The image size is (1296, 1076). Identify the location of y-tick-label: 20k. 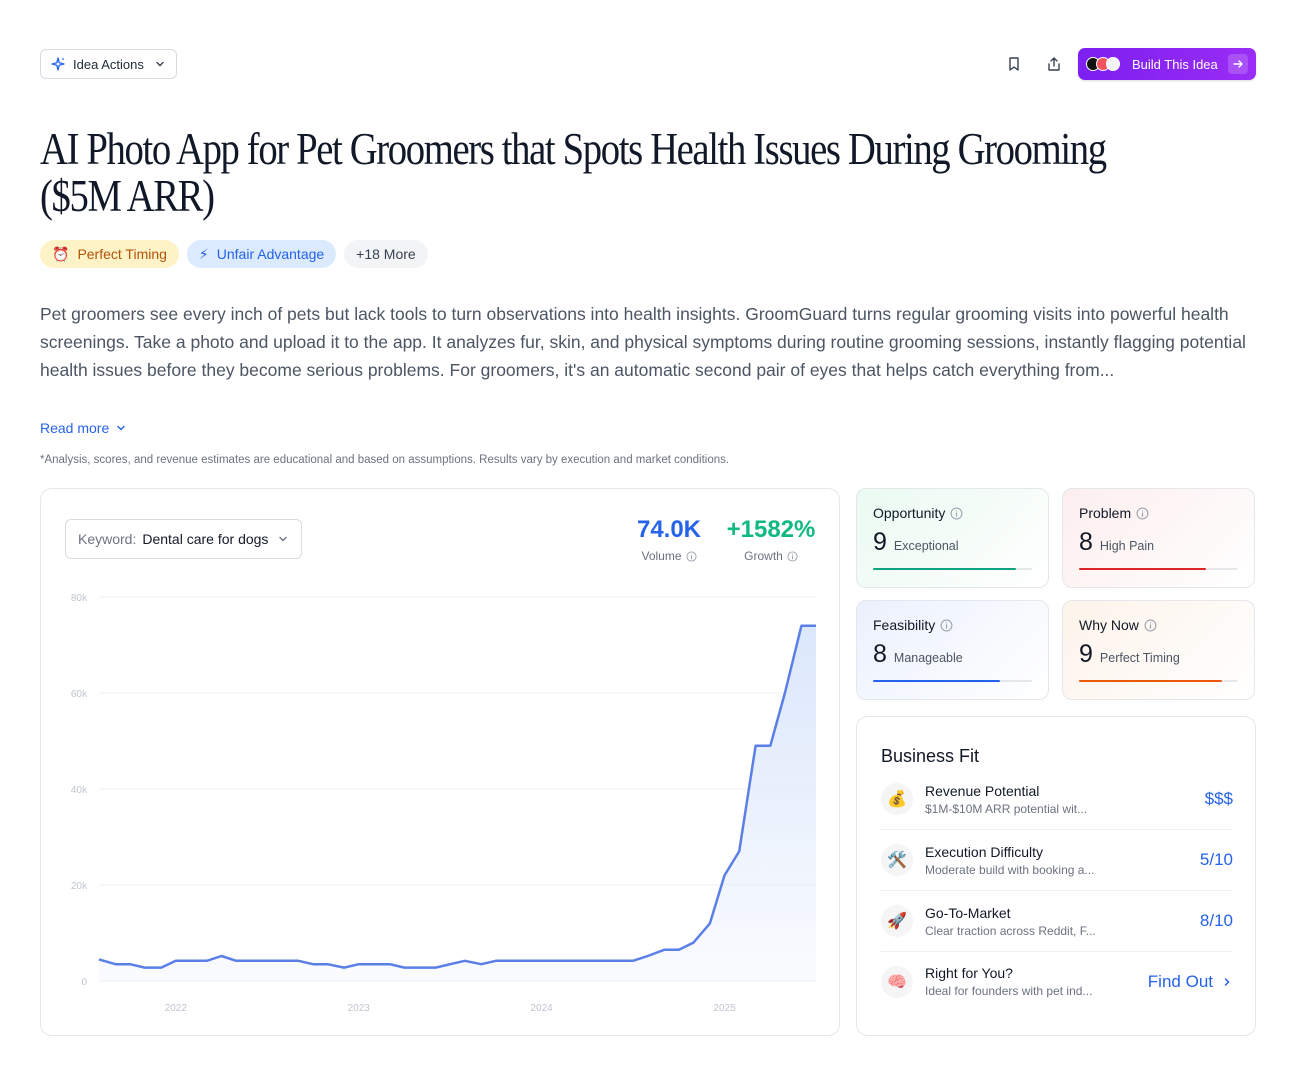
(79, 886).